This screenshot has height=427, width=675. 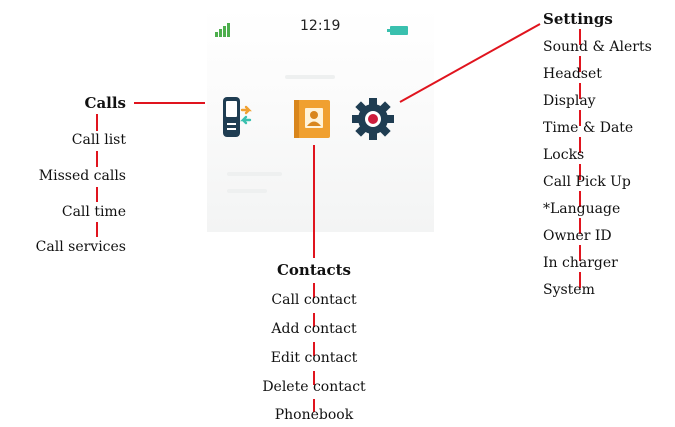 I want to click on calls-title: Calls, so click(x=105, y=103).